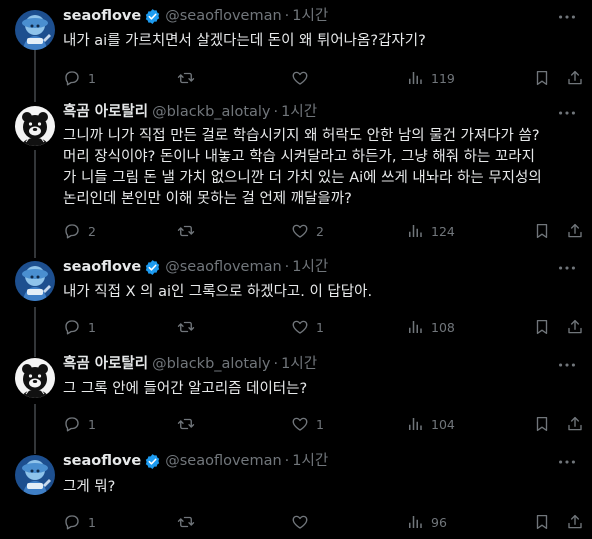 Image resolution: width=592 pixels, height=539 pixels. I want to click on reply-button: 2, so click(79, 231).